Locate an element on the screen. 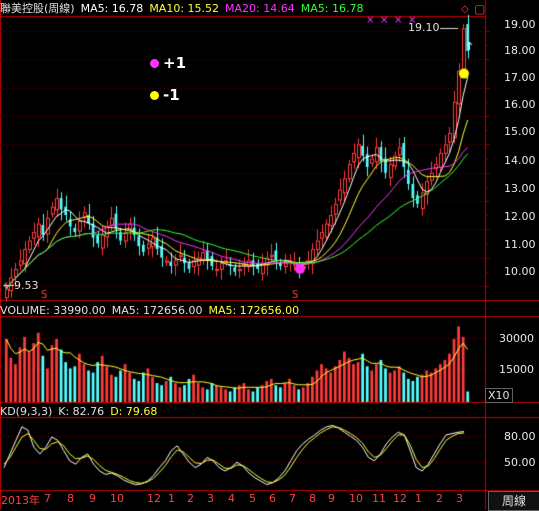 Image resolution: width=539 pixels, height=511 pixels. yellow-dot-icon is located at coordinates (154, 95).